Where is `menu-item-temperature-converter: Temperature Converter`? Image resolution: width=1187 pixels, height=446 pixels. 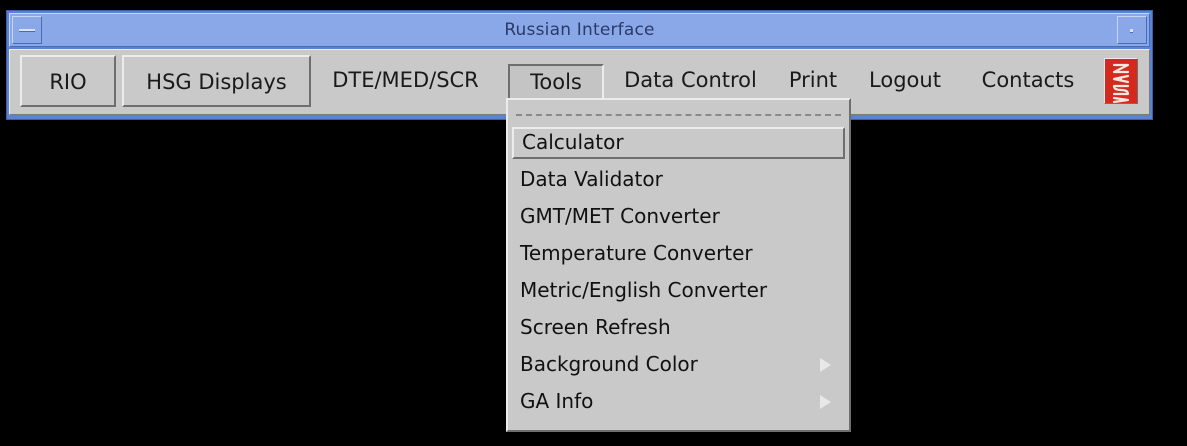
menu-item-temperature-converter: Temperature Converter is located at coordinates (678, 254).